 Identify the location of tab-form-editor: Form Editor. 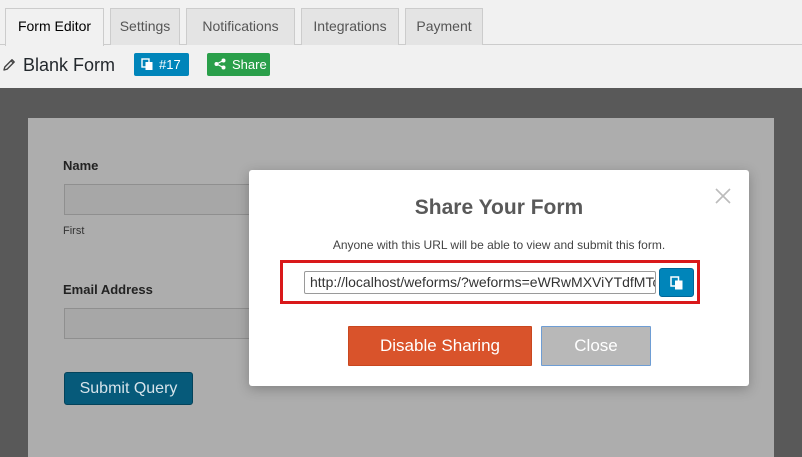
(54, 27).